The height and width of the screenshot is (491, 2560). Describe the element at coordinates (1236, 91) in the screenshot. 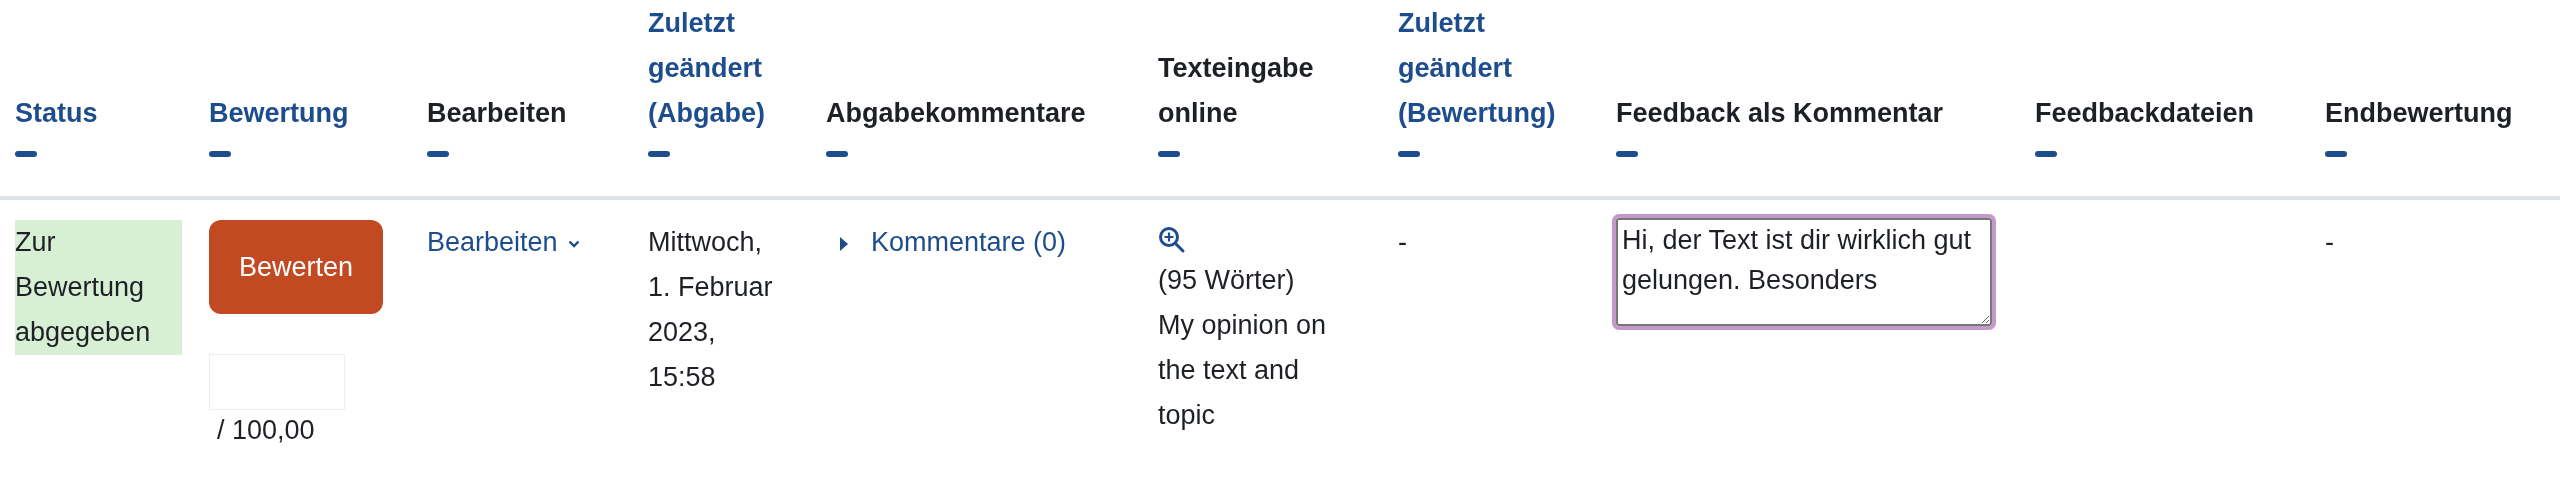

I see `column-header: Texteingabe online` at that location.